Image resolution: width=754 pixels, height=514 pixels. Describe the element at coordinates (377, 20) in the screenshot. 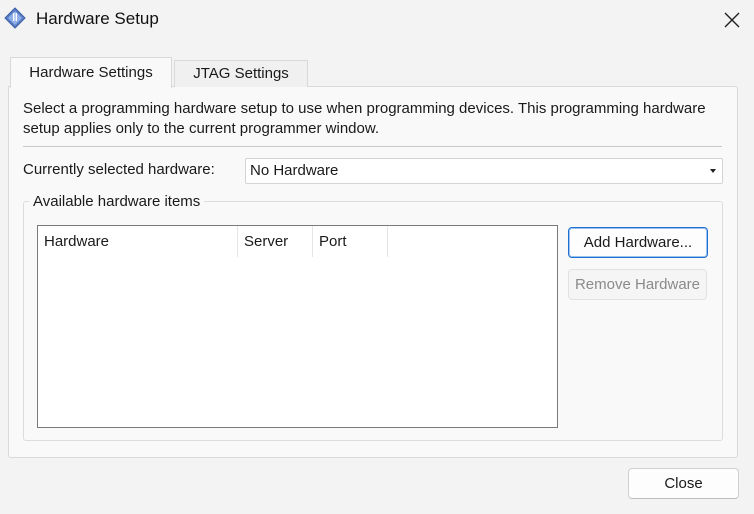

I see `title-bar: Hardware Setup` at that location.